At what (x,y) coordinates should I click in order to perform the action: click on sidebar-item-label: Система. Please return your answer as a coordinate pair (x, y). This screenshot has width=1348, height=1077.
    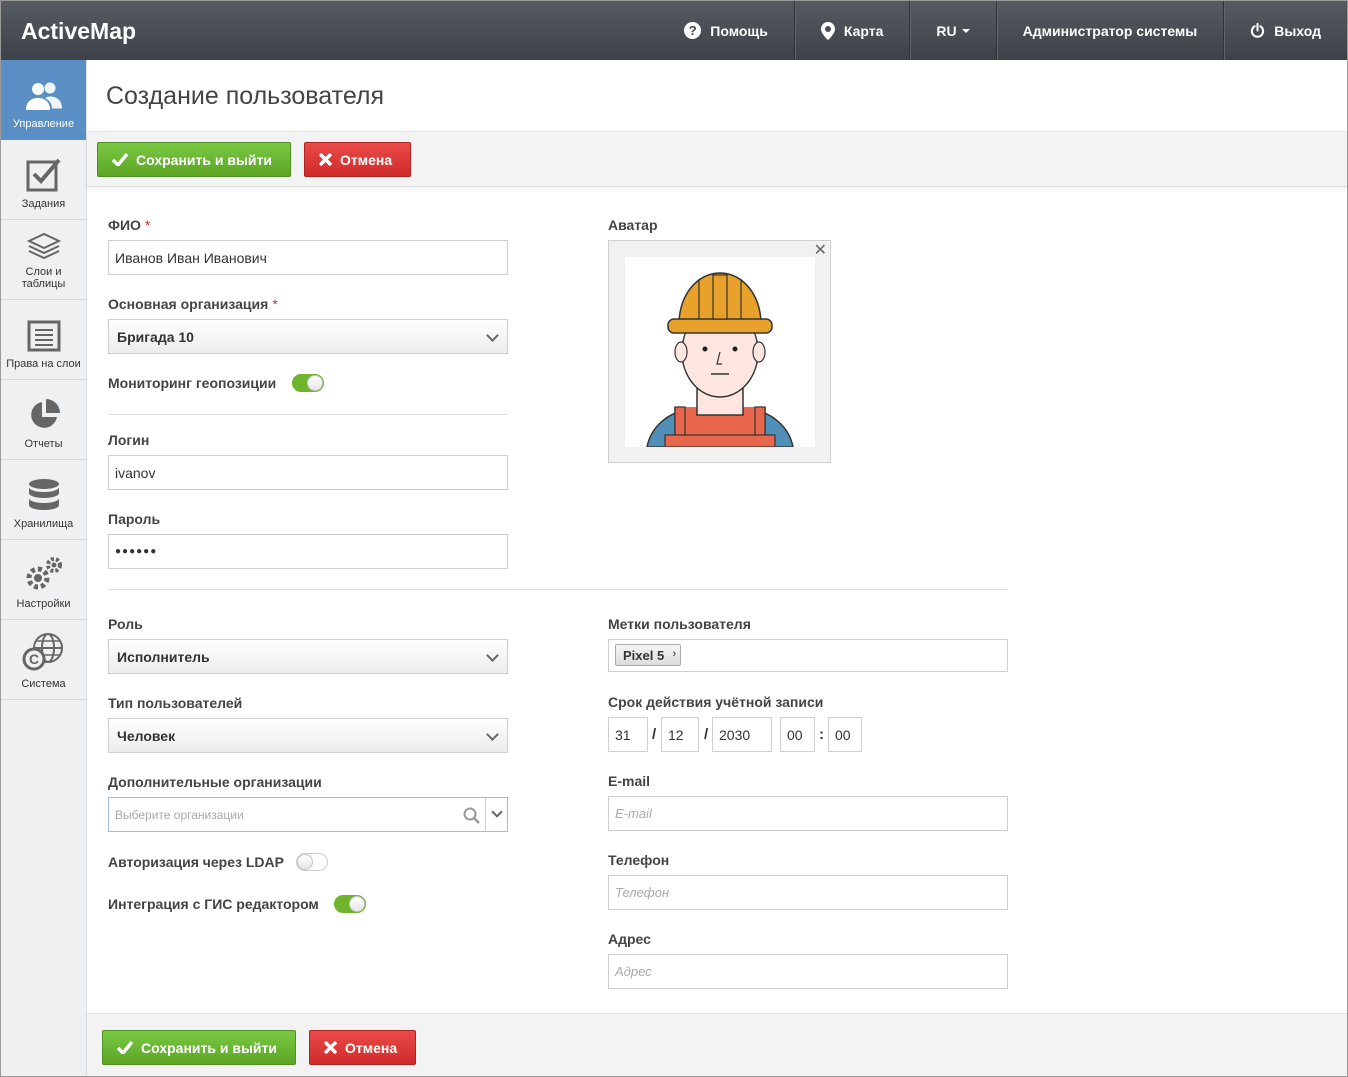
    Looking at the image, I should click on (43, 684).